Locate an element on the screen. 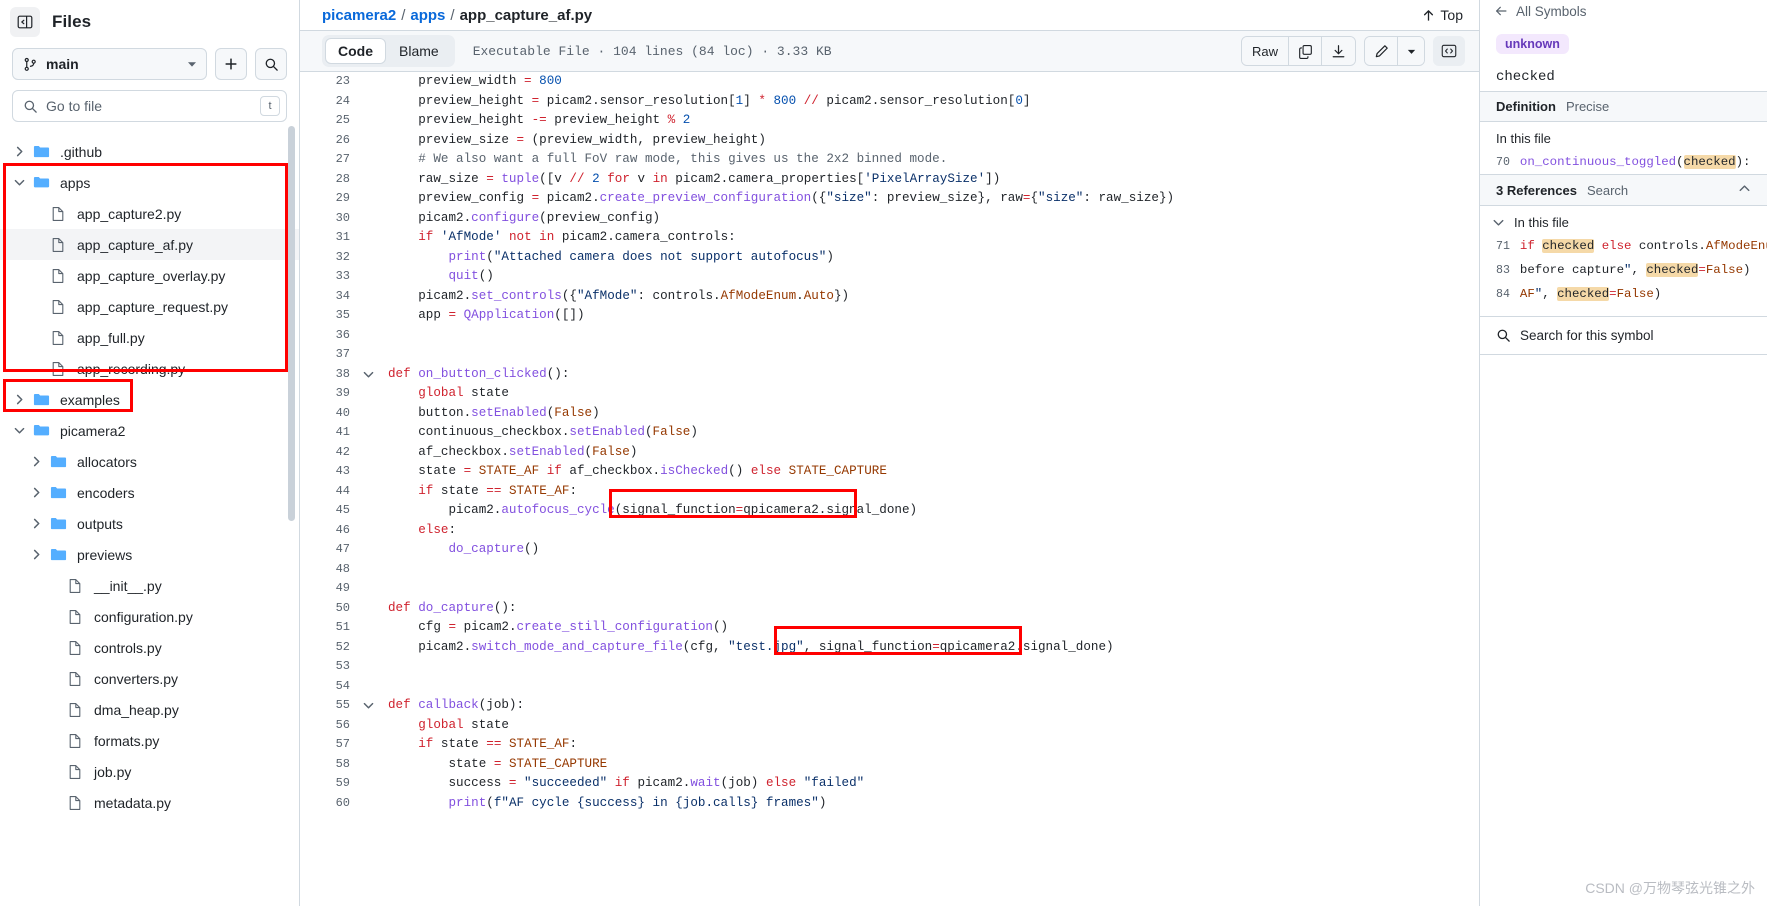 The height and width of the screenshot is (906, 1767). line-number: 56 is located at coordinates (329, 726).